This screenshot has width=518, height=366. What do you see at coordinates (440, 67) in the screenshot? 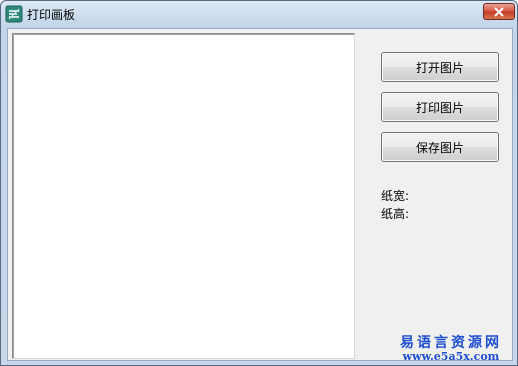
I see `open-image-button: 打开图片` at bounding box center [440, 67].